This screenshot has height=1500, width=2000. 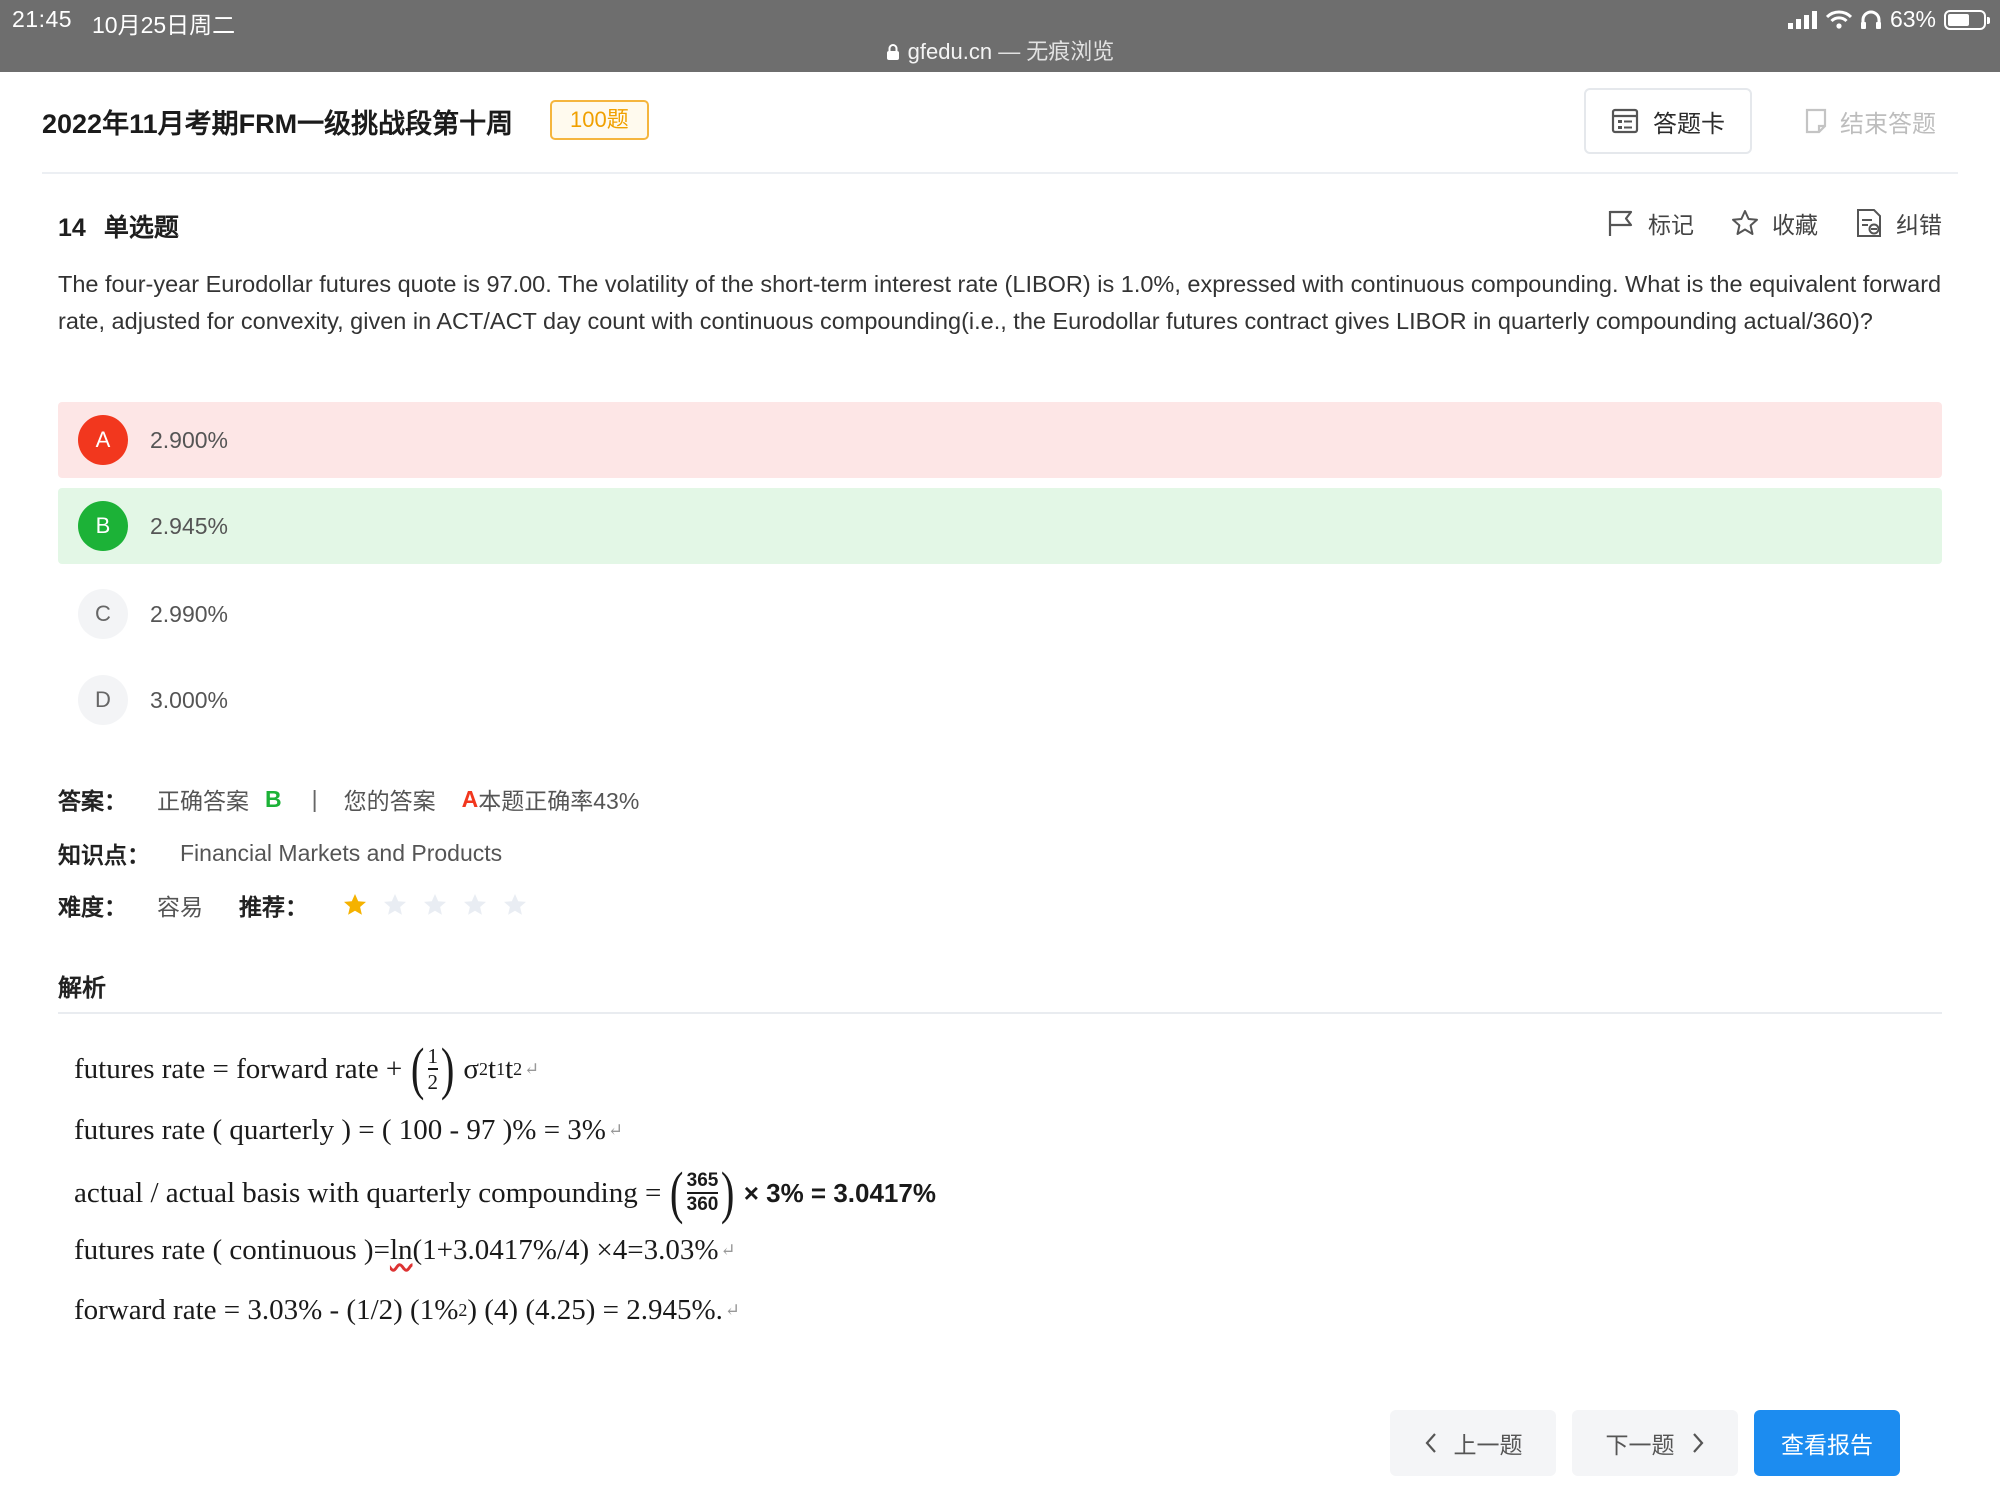 What do you see at coordinates (401, 1250) in the screenshot?
I see `ln-function: ln` at bounding box center [401, 1250].